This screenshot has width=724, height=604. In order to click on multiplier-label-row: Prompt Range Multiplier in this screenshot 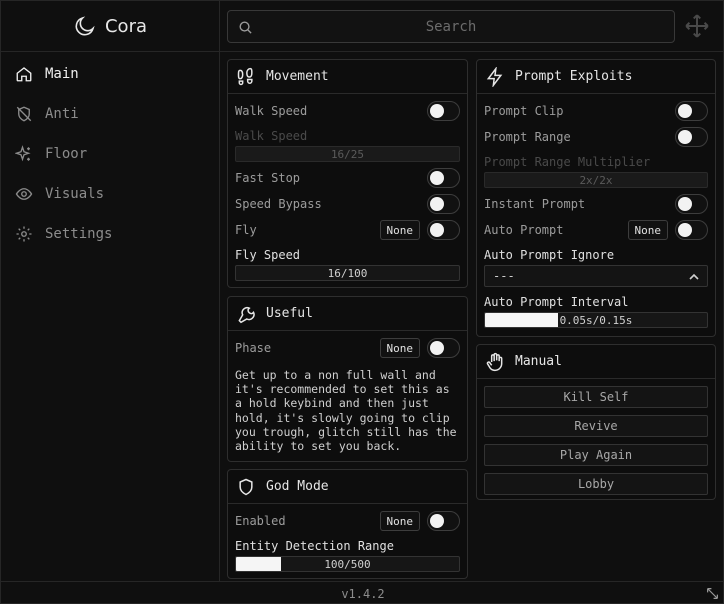, I will do `click(596, 162)`.